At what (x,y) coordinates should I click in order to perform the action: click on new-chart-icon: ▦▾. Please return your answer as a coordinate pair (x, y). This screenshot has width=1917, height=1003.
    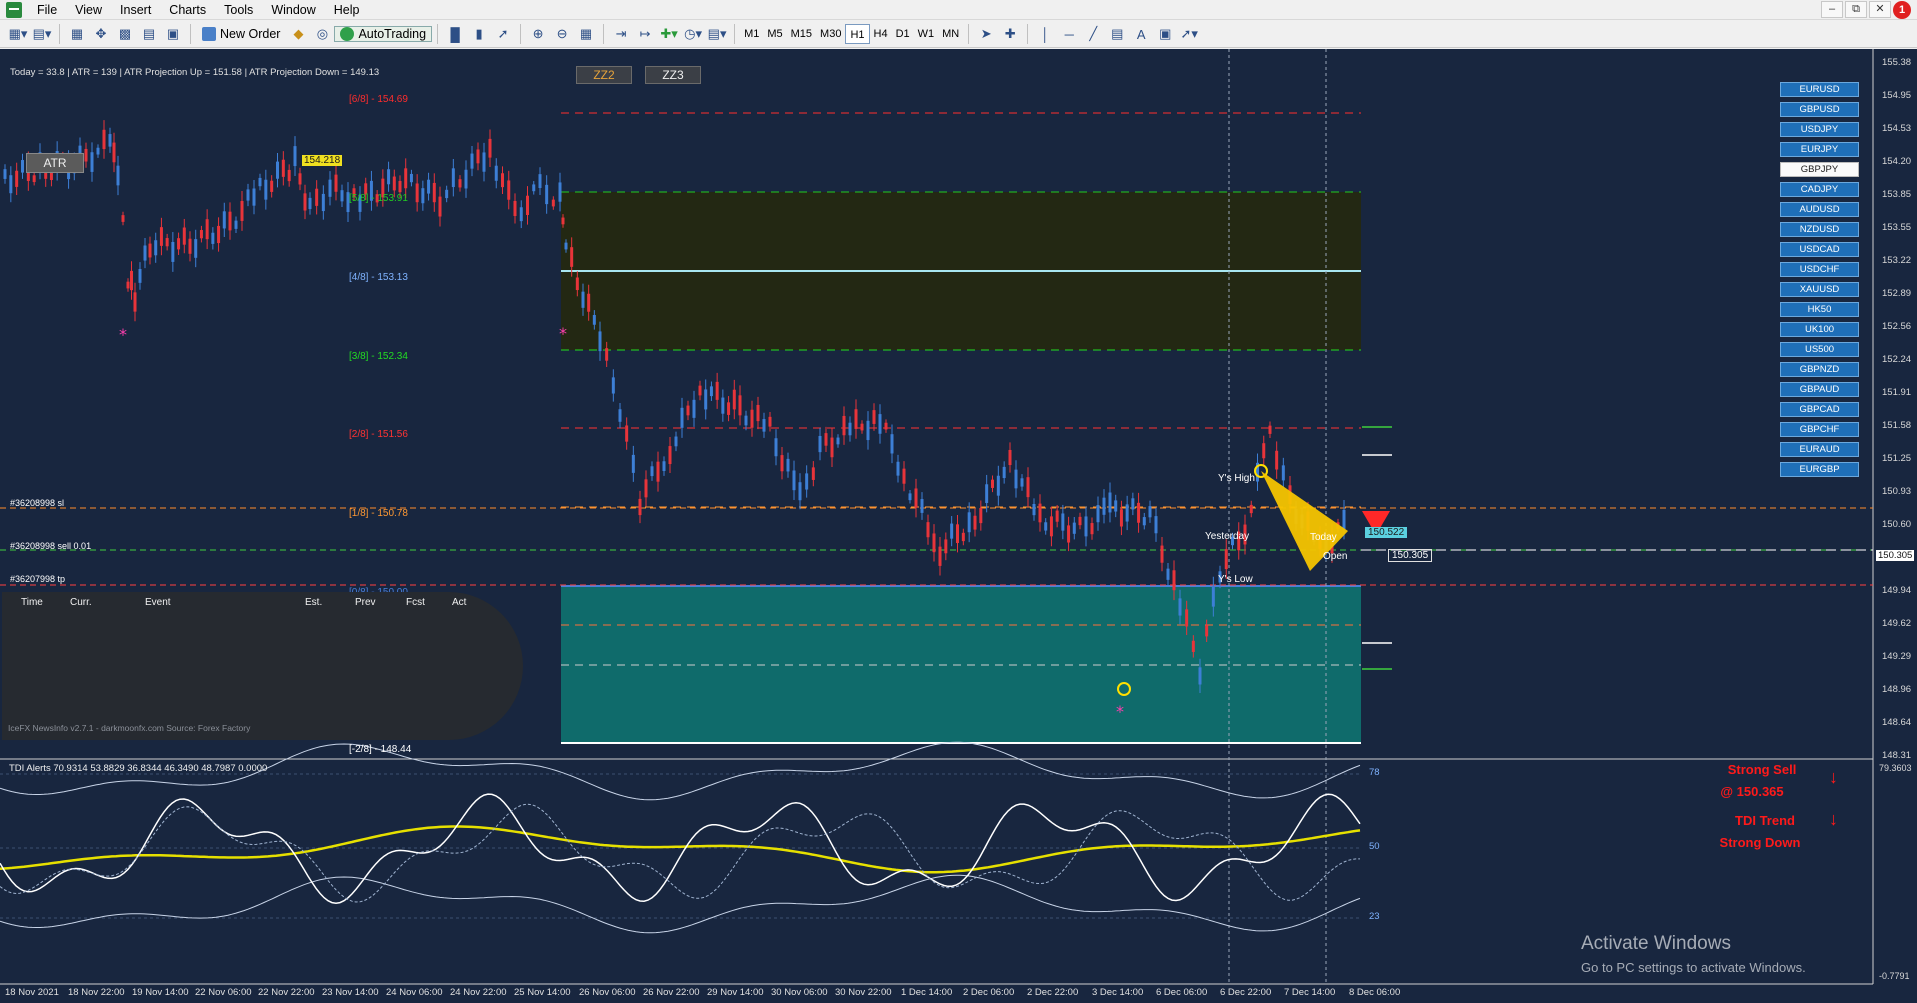
    Looking at the image, I should click on (18, 34).